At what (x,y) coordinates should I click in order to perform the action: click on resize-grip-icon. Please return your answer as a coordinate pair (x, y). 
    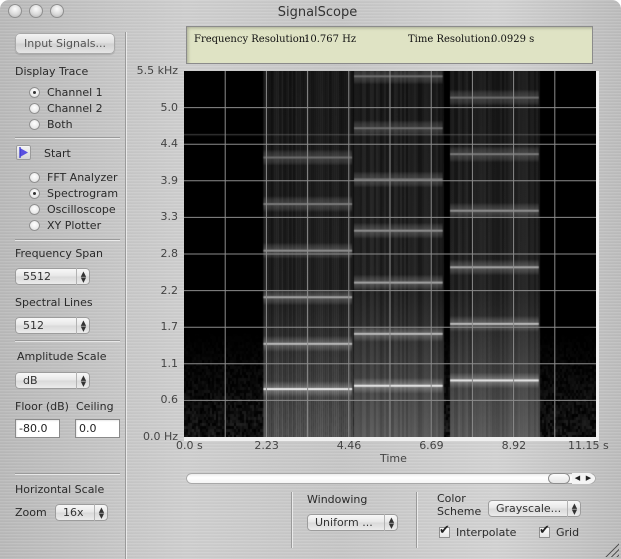
    Looking at the image, I should click on (612, 550).